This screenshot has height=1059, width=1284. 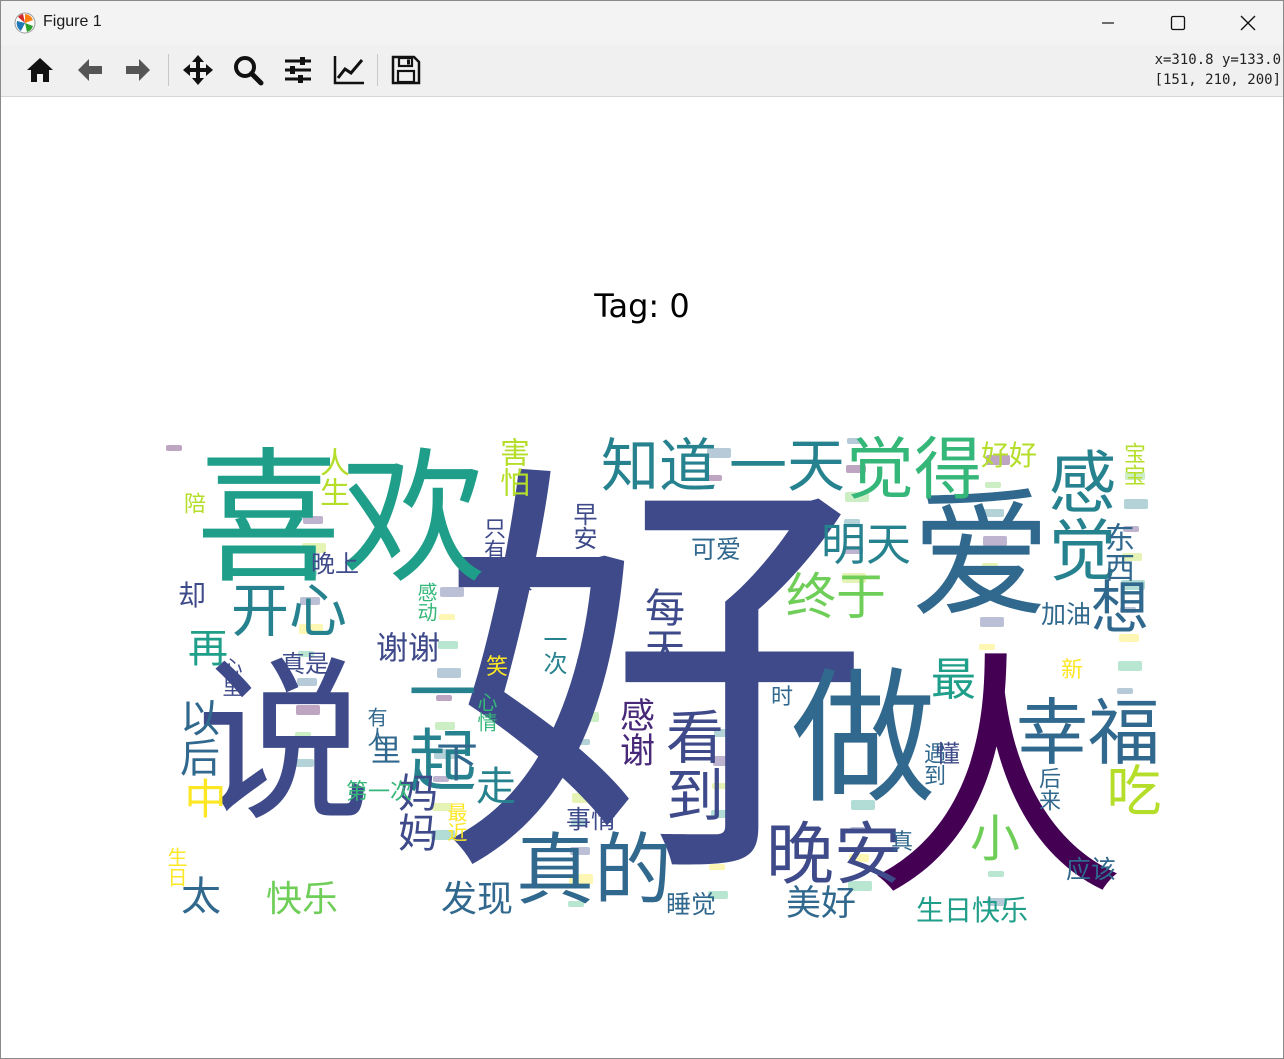 I want to click on cloud-word: 幸福, so click(x=1088, y=733).